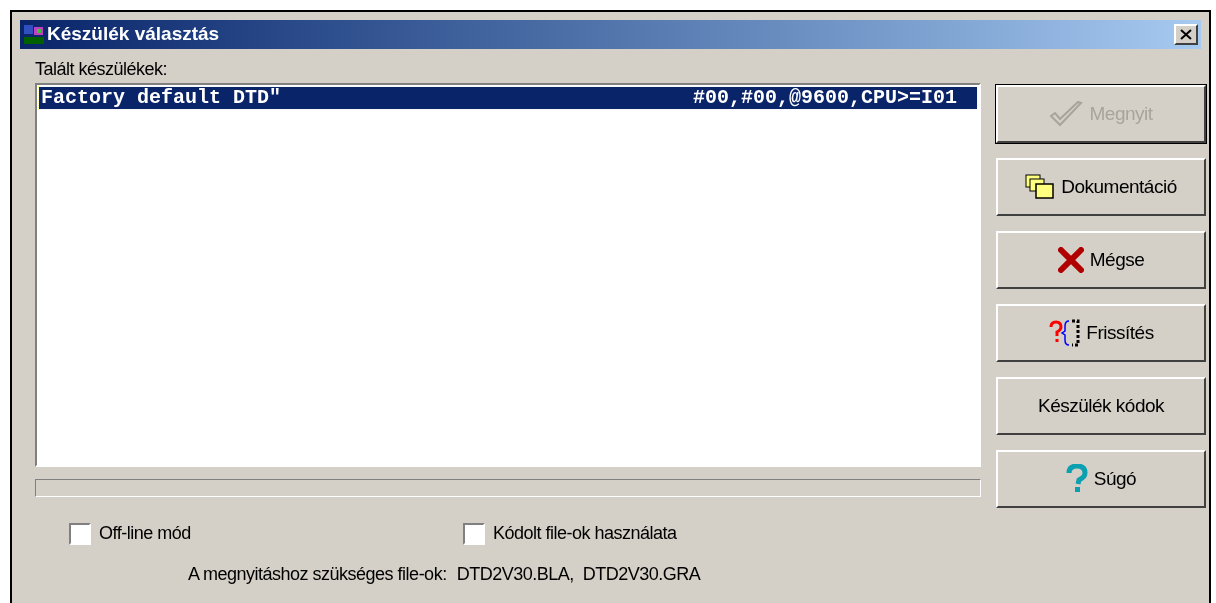 This screenshot has width=1216, height=603. I want to click on list-label: Talált készülékek:, so click(102, 69).